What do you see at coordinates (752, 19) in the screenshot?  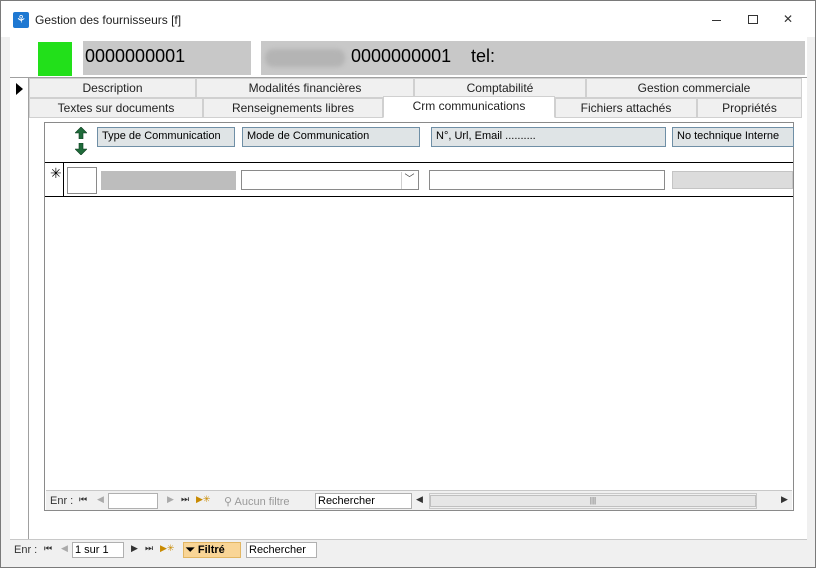 I see `maximize-button` at bounding box center [752, 19].